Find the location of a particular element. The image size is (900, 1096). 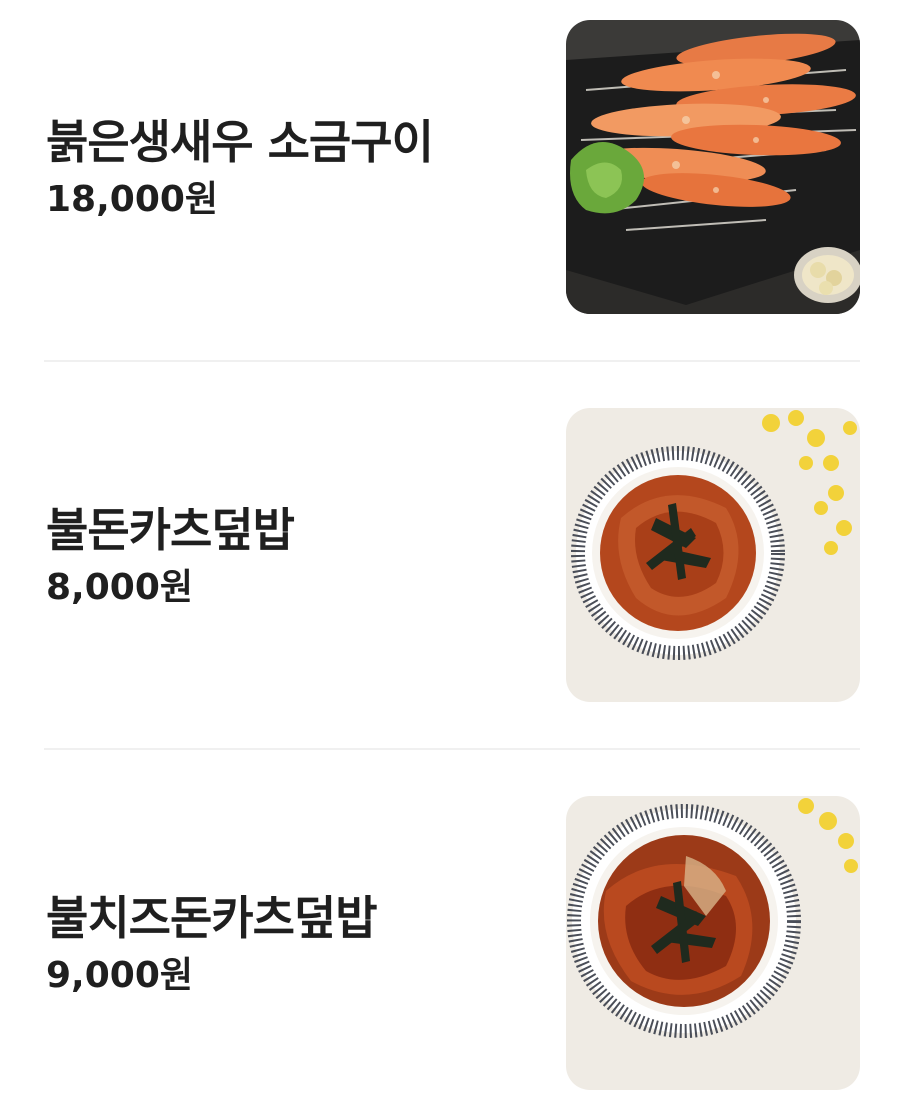

menu-item-price: 9,000원 is located at coordinates (119, 976).